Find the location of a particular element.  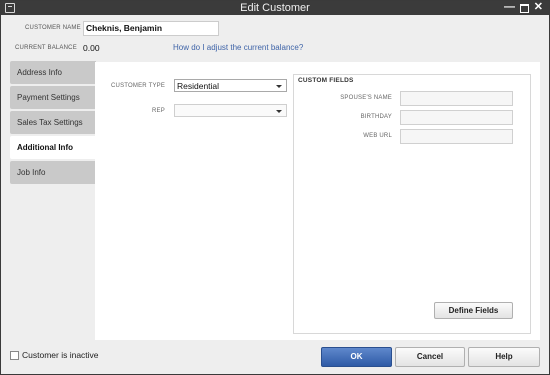

tab-job-info: Job Info is located at coordinates (53, 172).